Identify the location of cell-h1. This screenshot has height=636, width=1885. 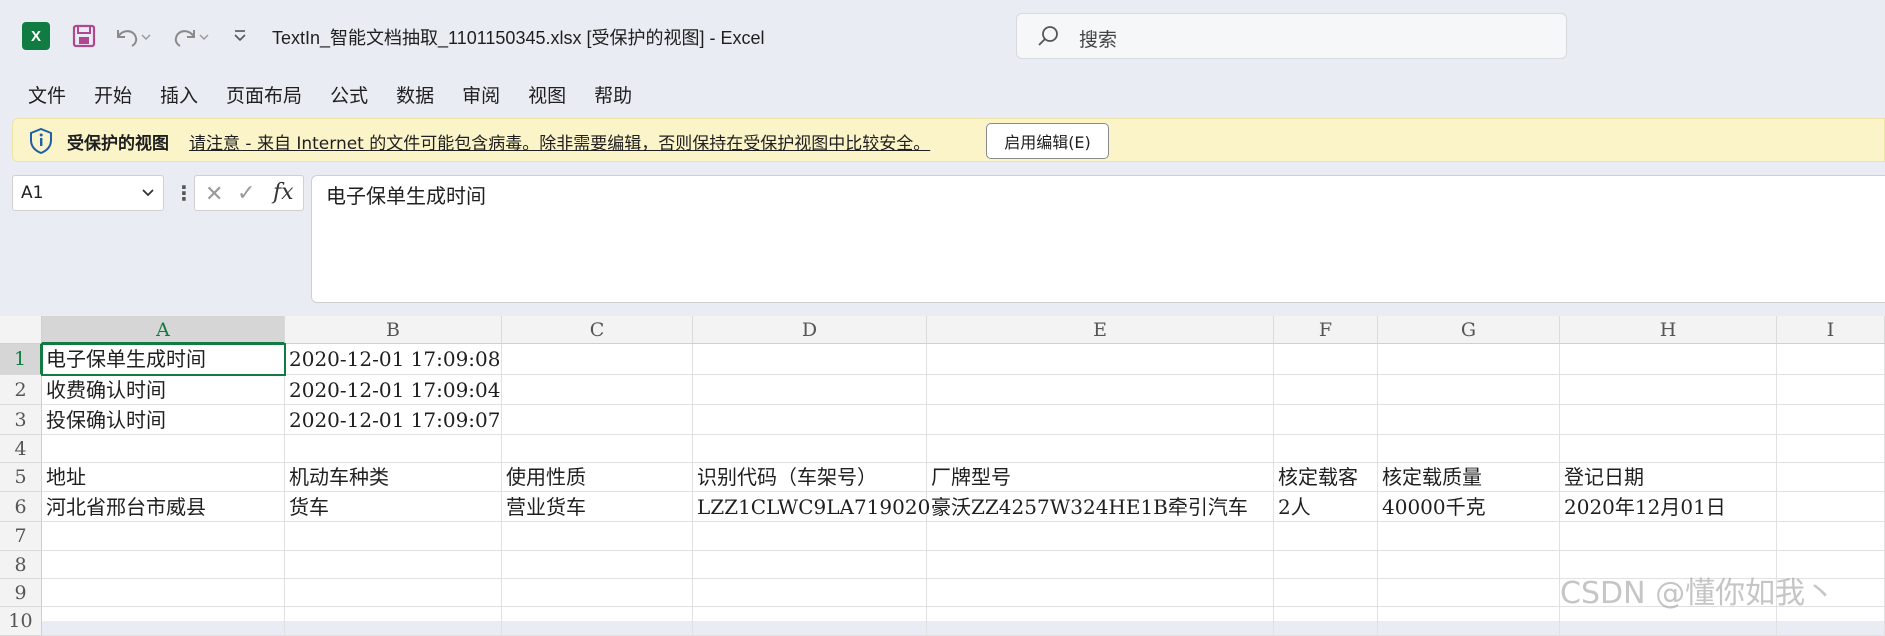
(1668, 359).